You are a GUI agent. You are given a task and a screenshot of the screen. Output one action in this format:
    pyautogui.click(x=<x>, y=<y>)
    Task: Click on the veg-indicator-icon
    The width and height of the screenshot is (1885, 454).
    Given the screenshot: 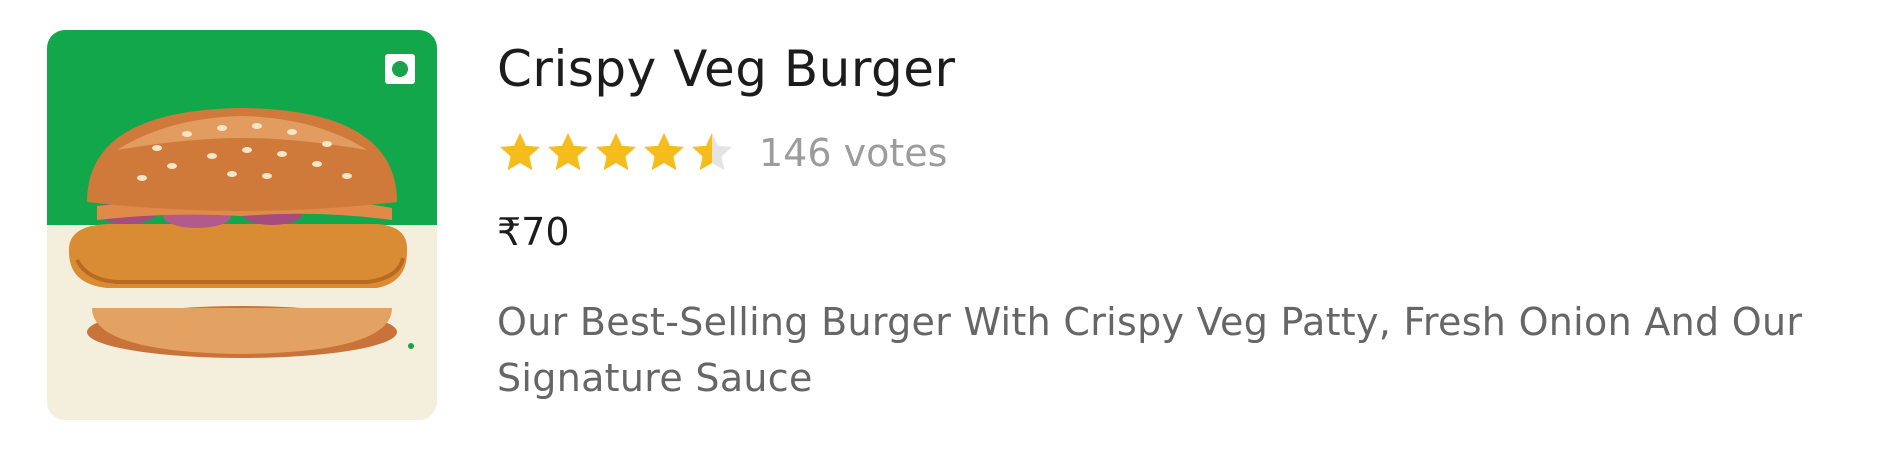 What is the action you would take?
    pyautogui.click(x=400, y=69)
    